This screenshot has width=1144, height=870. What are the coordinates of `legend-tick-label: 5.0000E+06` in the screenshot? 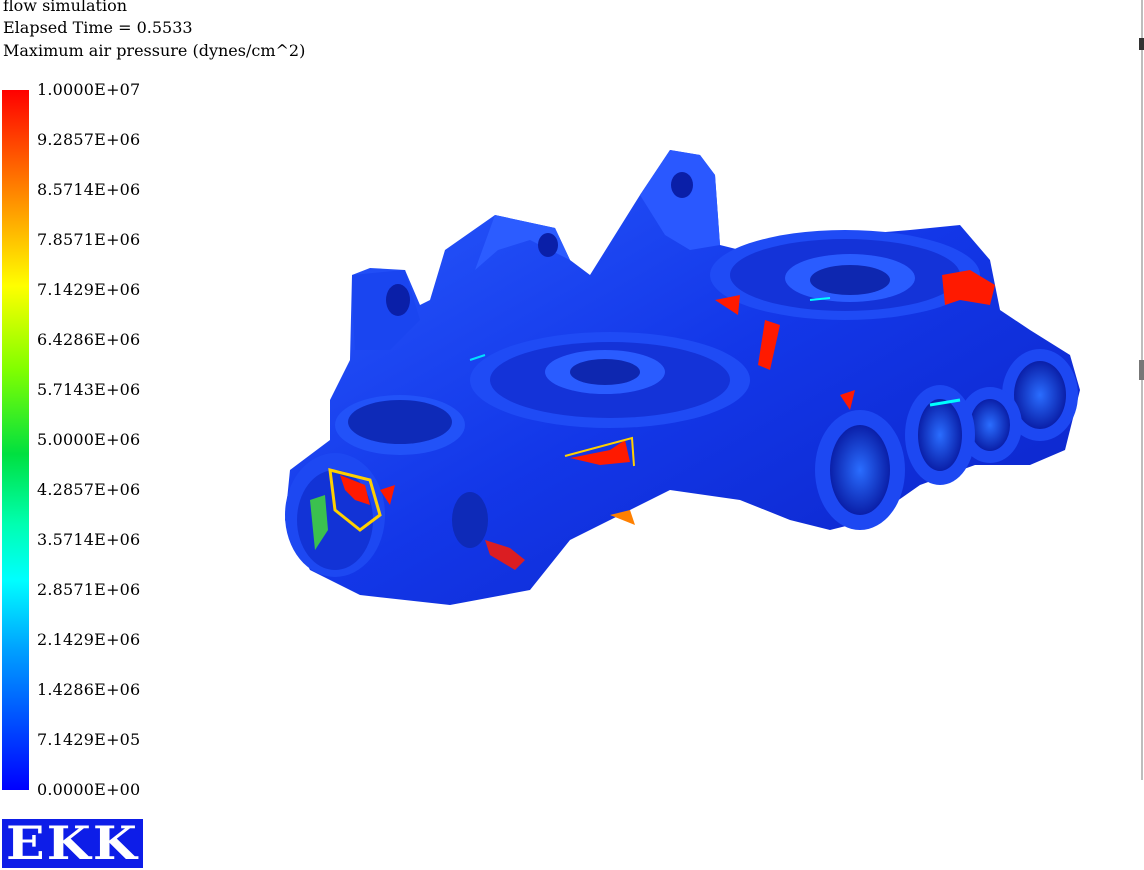 It's located at (89, 439).